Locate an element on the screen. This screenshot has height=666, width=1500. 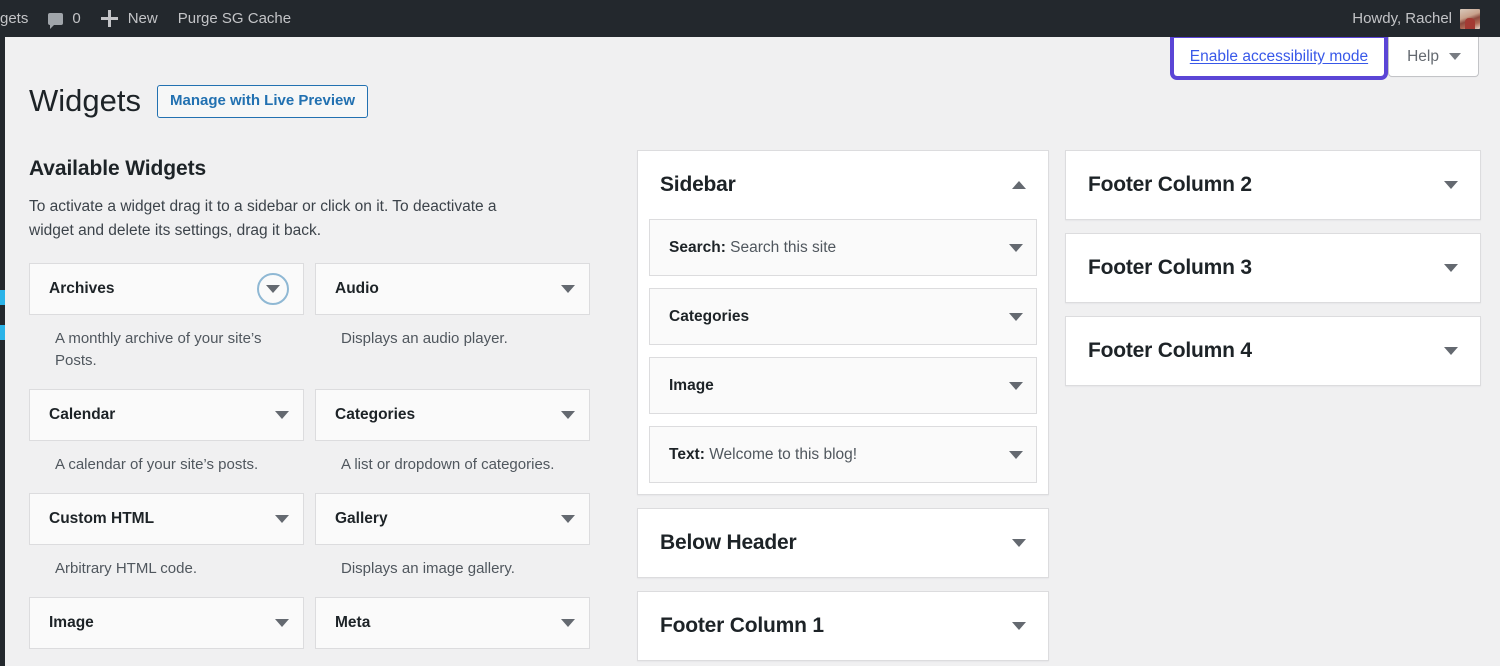
admin-bar-purge-sg-cache: Purge SG Cache is located at coordinates (234, 18).